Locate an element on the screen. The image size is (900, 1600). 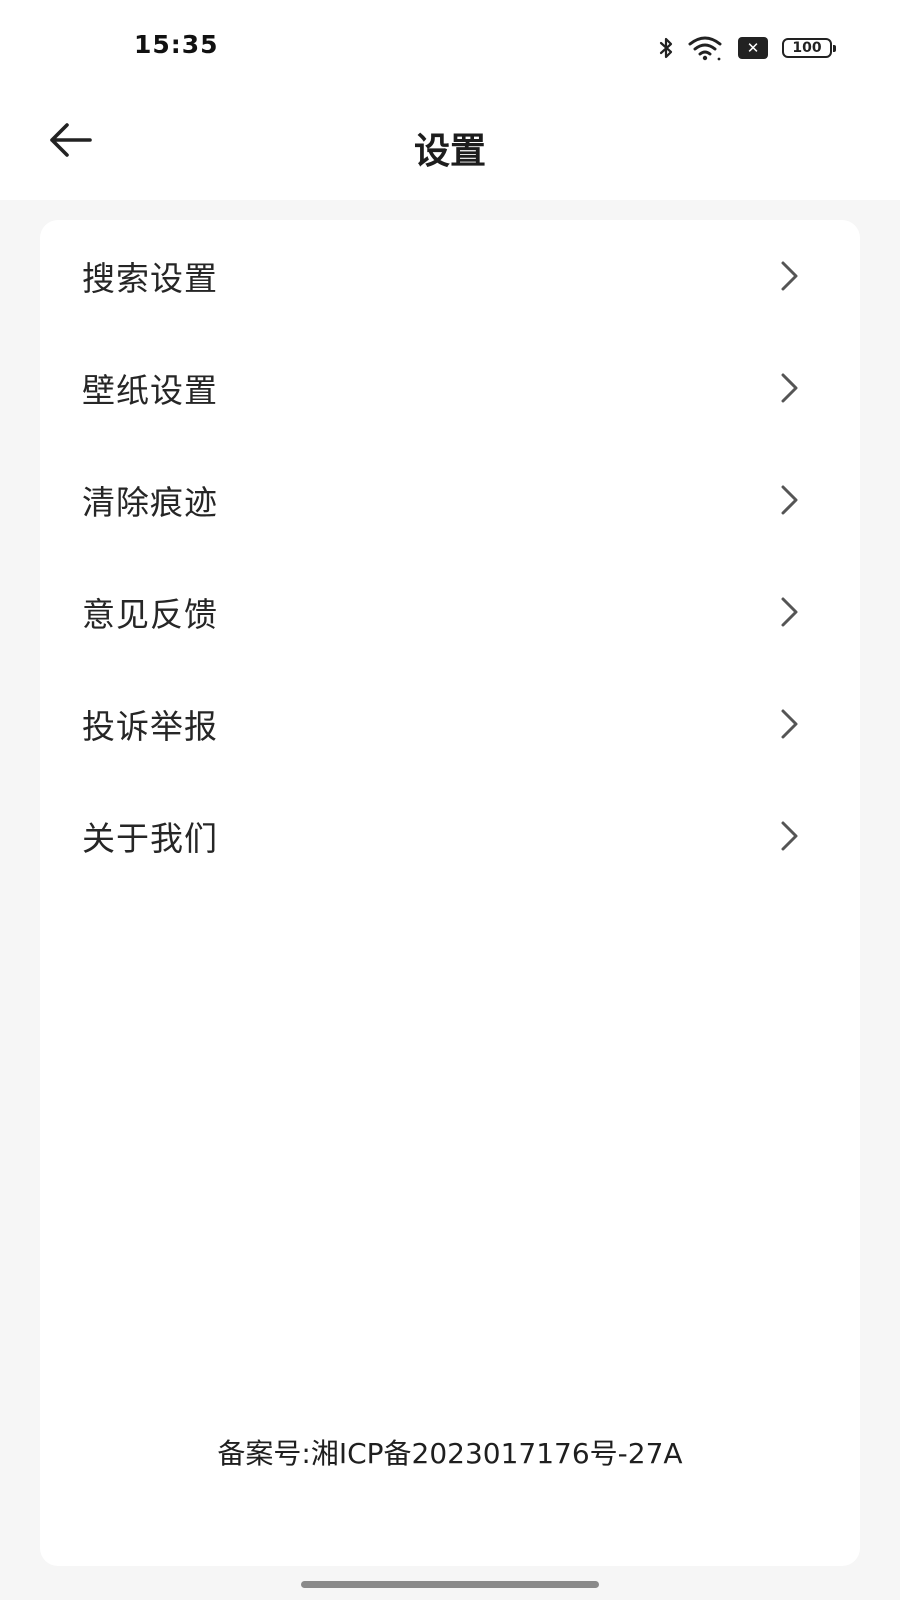
menu-item-label: 意见反馈 is located at coordinates (150, 614).